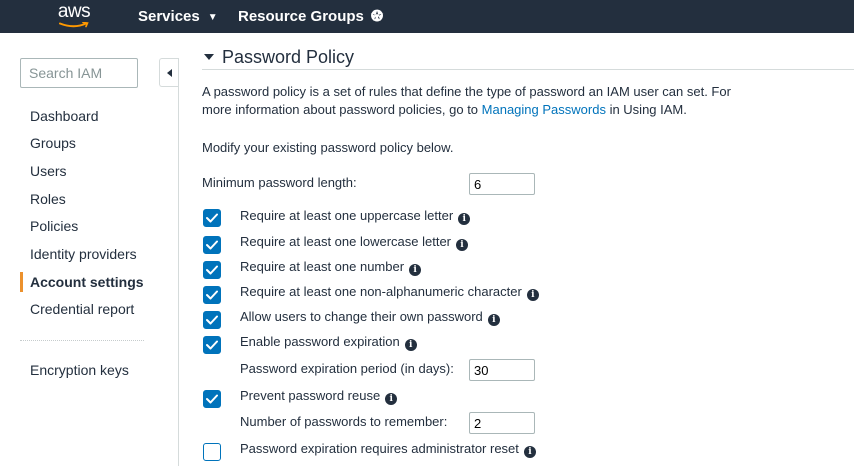 Image resolution: width=854 pixels, height=466 pixels. I want to click on caret-down-icon, so click(209, 57).